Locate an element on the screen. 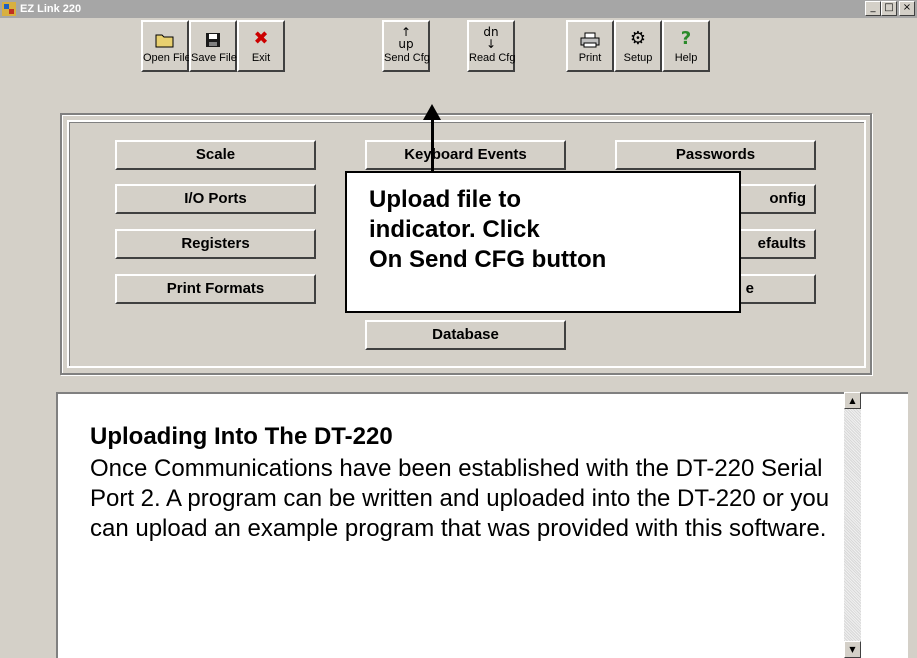 The height and width of the screenshot is (658, 917). maximize-button: □ is located at coordinates (889, 8).